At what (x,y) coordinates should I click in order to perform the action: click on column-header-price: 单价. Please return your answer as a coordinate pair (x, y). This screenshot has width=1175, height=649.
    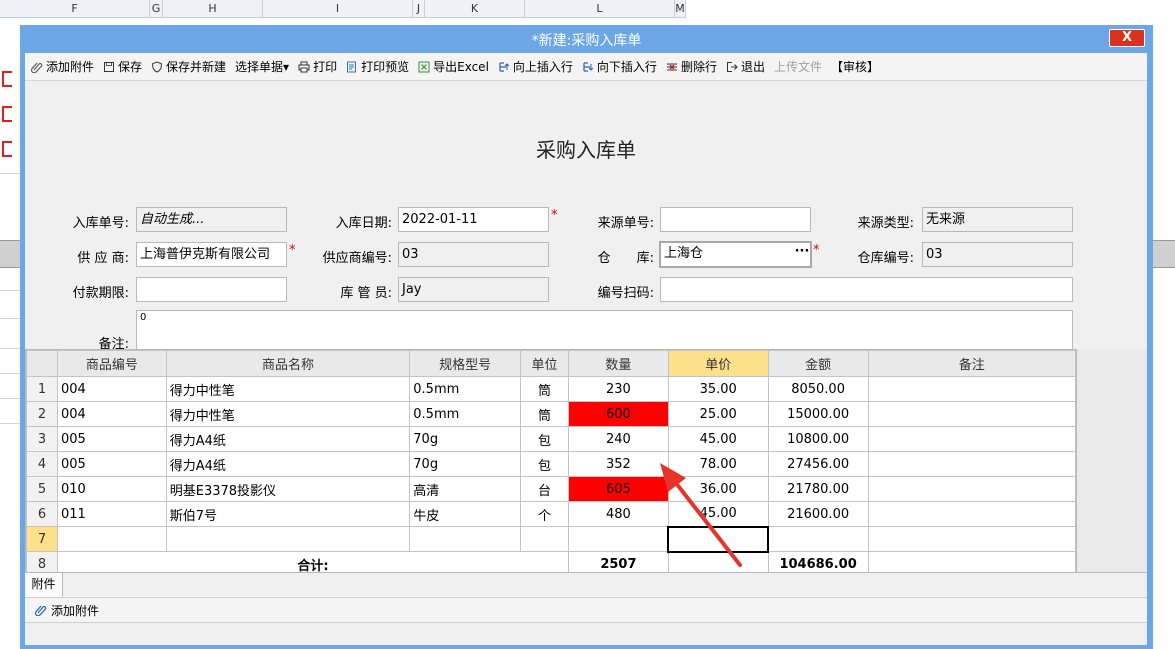
    Looking at the image, I should click on (718, 363).